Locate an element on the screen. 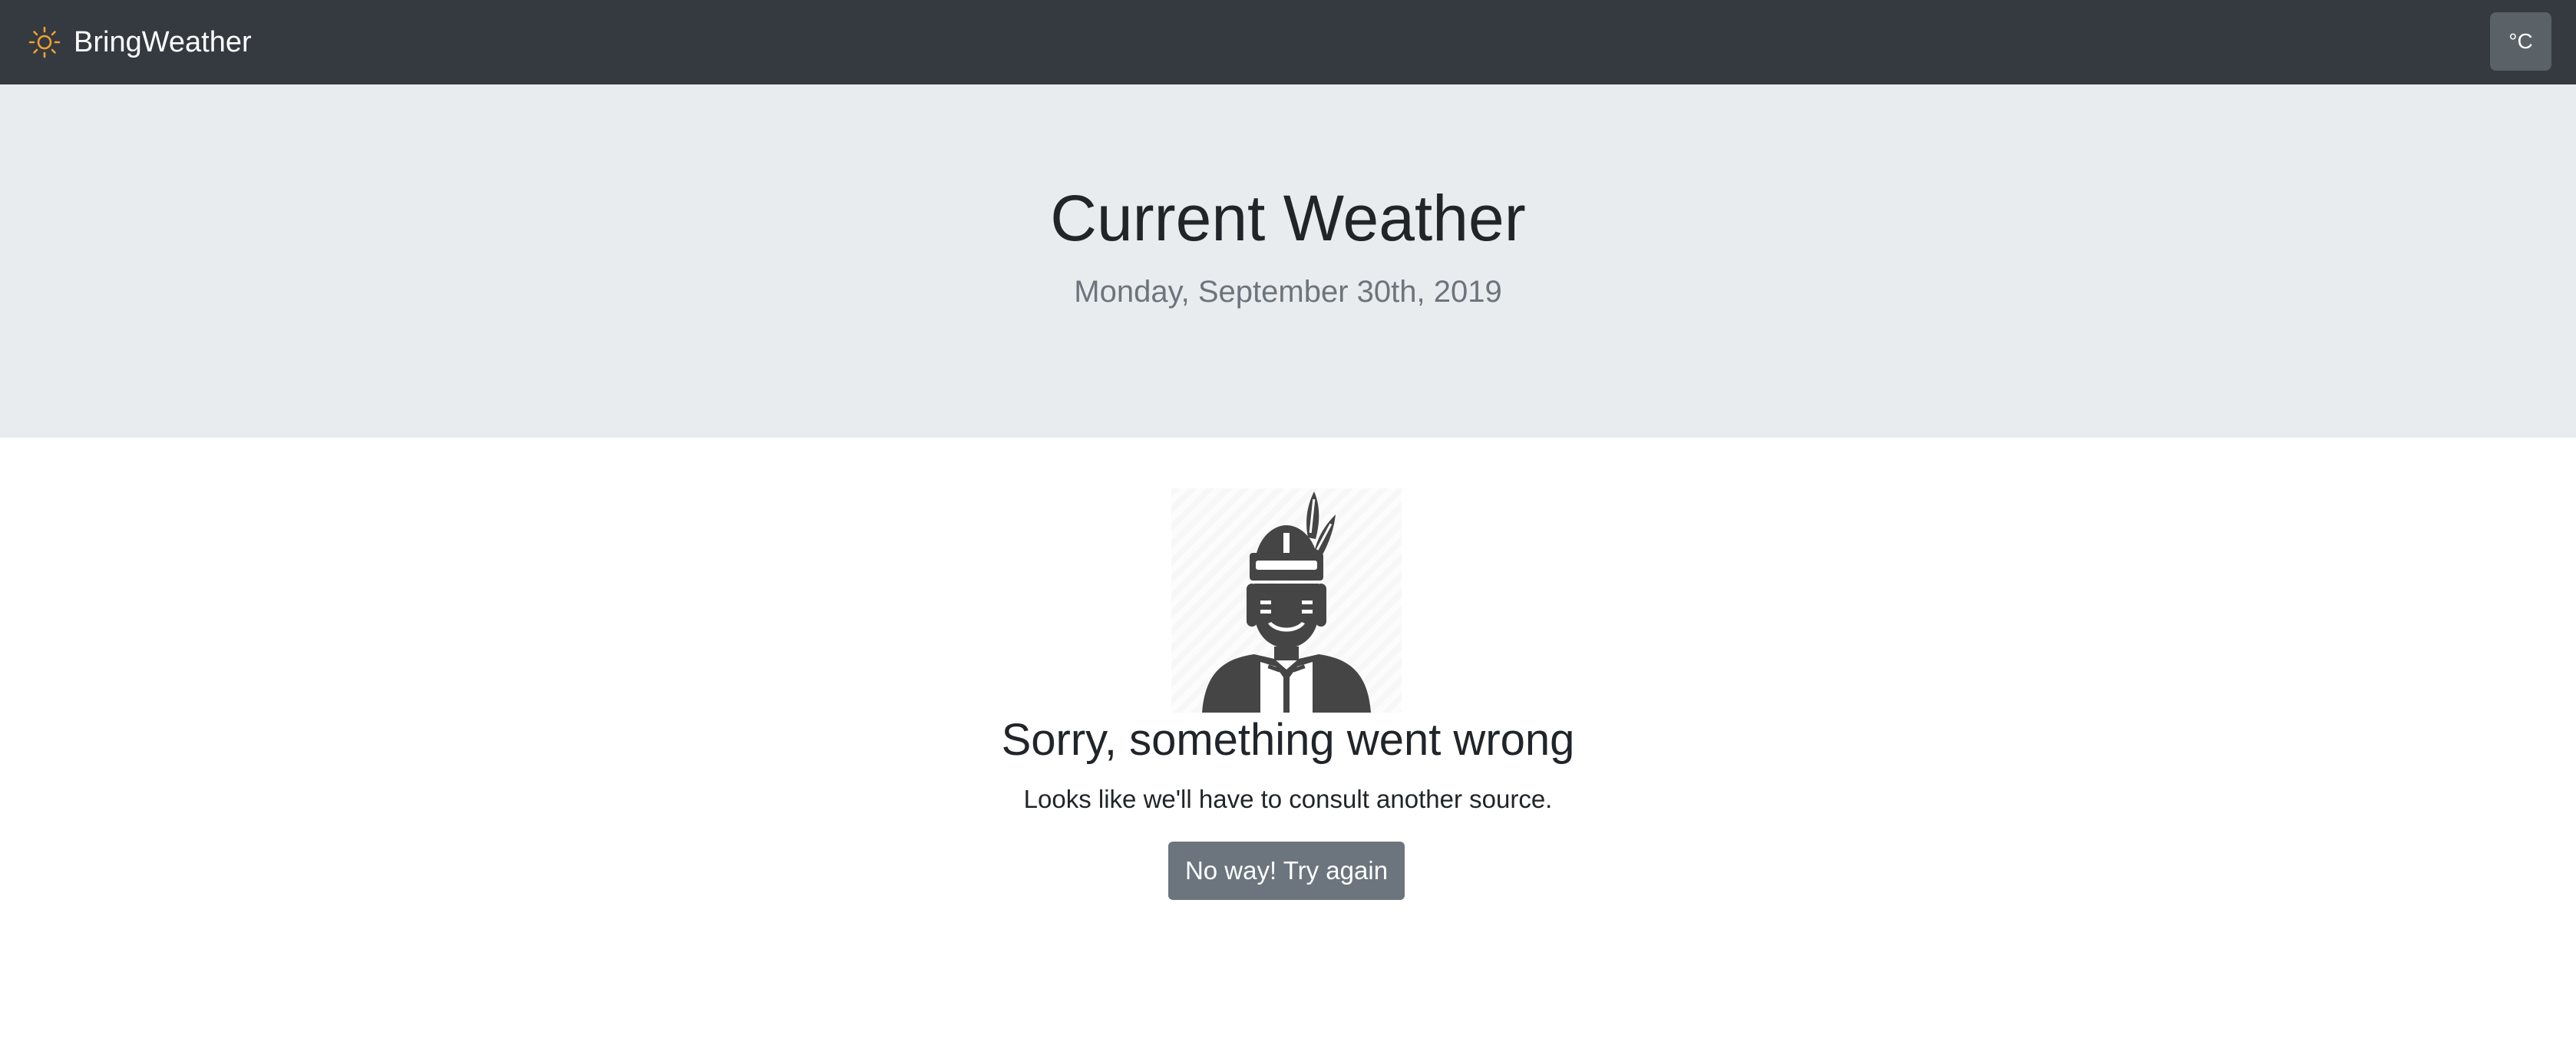 This screenshot has height=1052, width=2576. brand-name: BringWeather is located at coordinates (163, 42).